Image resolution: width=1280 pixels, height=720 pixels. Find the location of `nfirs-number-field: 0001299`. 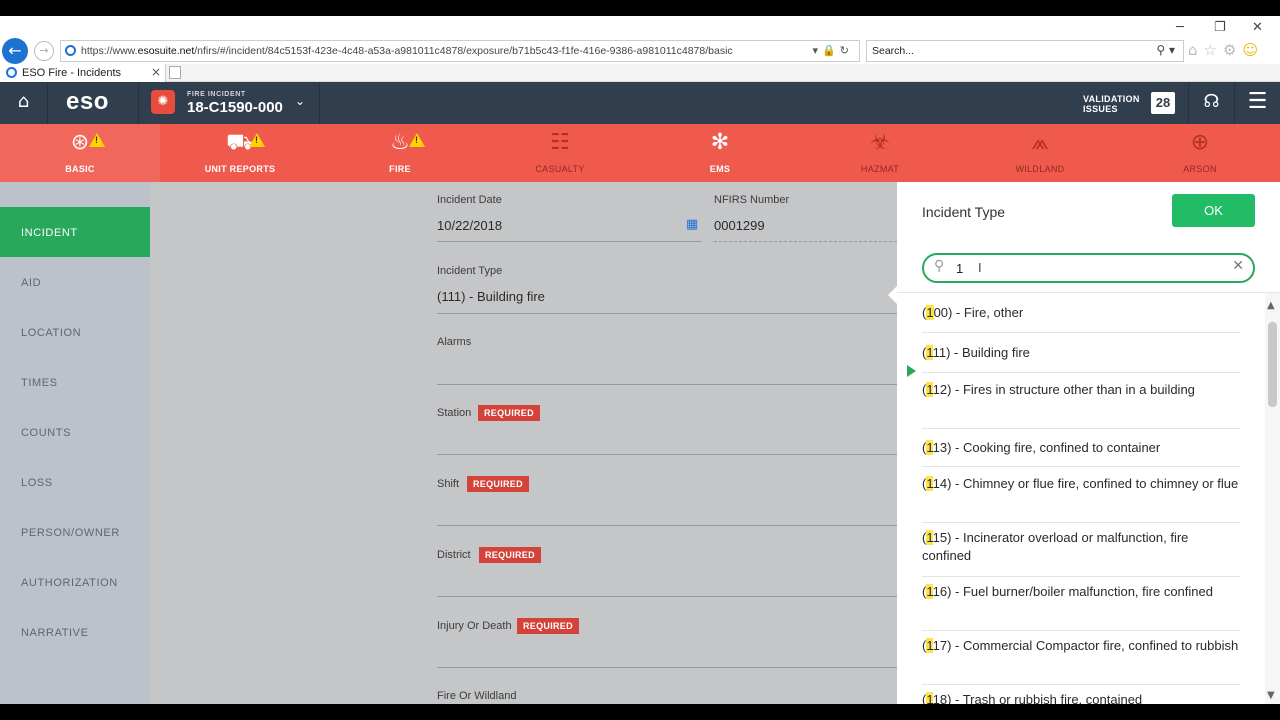

nfirs-number-field: 0001299 is located at coordinates (739, 225).